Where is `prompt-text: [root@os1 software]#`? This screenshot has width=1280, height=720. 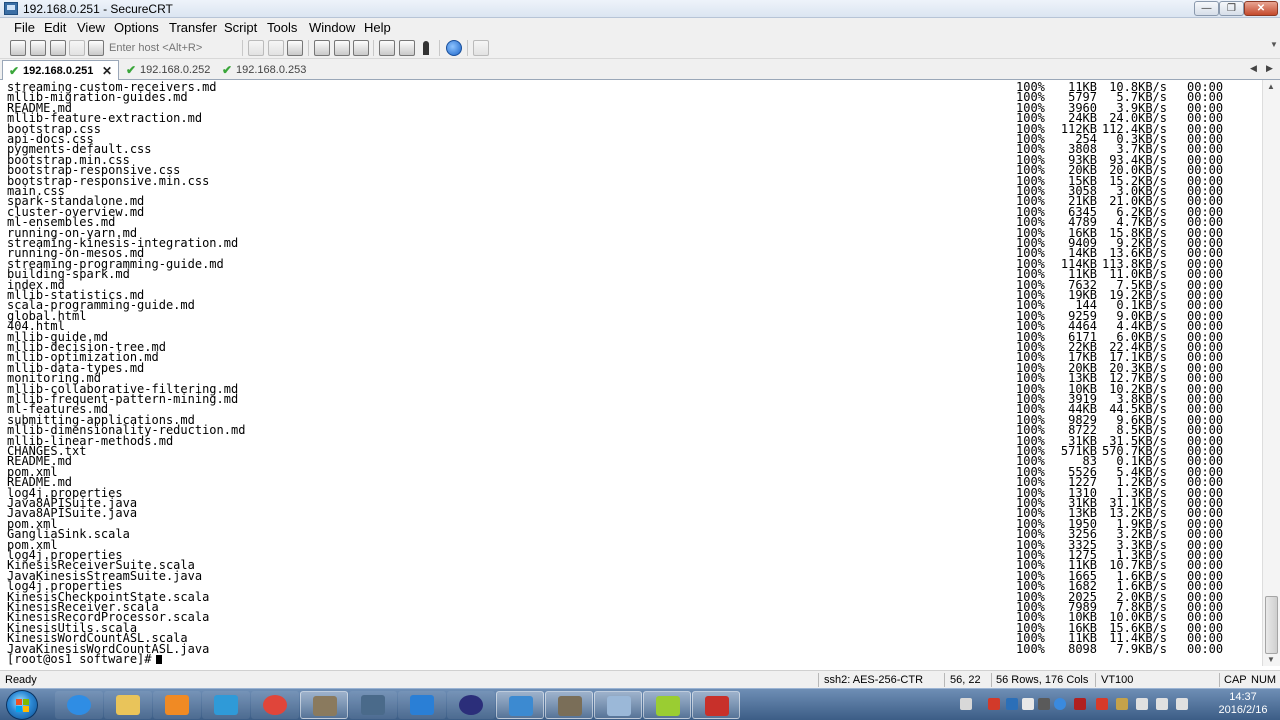 prompt-text: [root@os1 software]# is located at coordinates (79, 659).